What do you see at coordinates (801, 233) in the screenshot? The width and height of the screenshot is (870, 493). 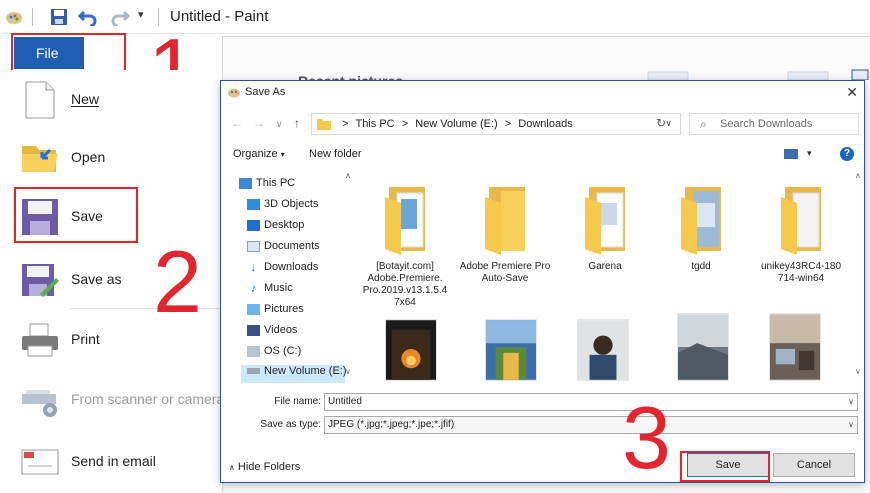 I see `folder-item: unikey43RC4-180 714-win64` at bounding box center [801, 233].